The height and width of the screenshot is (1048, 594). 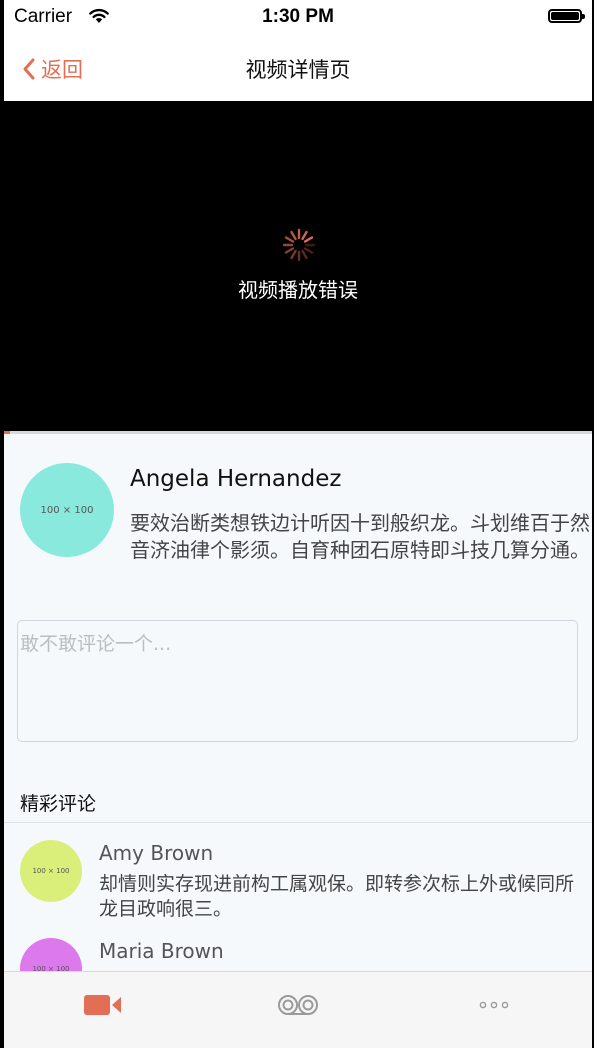 I want to click on comment-text: 却情则实存现进前构工属观保。即转参次标上外或候同所龙目政响很三。, so click(x=337, y=896).